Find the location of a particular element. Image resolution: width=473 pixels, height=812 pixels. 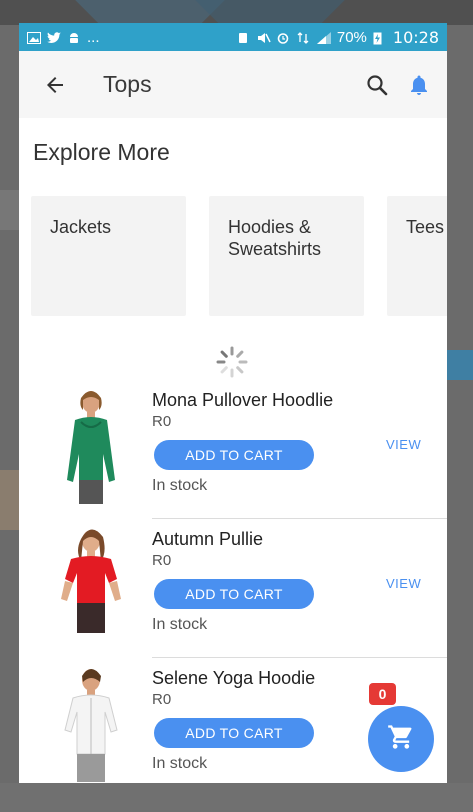

explore-more-heading: Explore More is located at coordinates (101, 152).